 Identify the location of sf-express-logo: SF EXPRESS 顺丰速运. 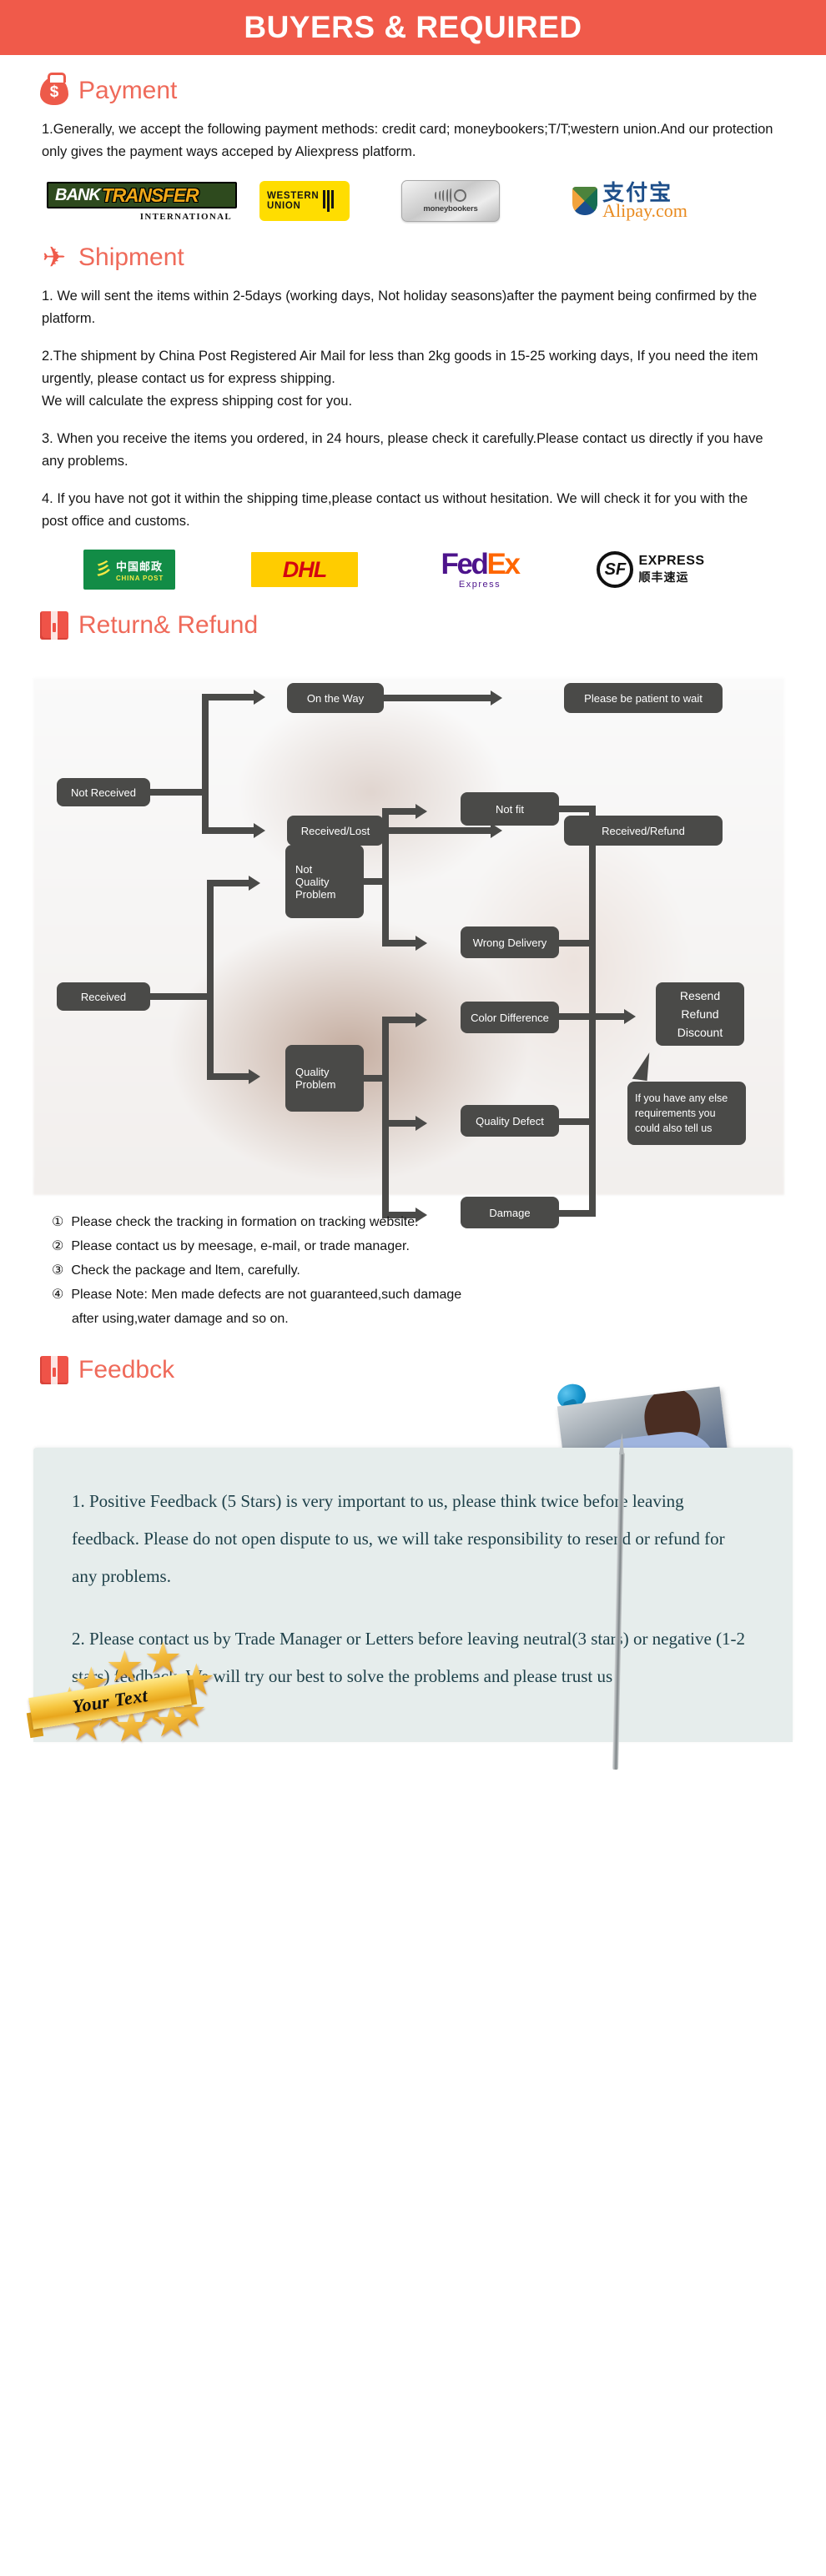
(651, 569).